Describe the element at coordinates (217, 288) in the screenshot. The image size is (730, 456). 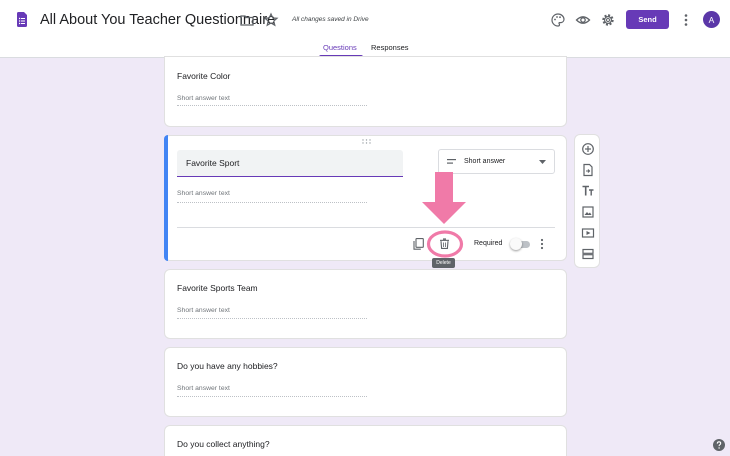
I see `question-title: Favorite Sports Team` at that location.